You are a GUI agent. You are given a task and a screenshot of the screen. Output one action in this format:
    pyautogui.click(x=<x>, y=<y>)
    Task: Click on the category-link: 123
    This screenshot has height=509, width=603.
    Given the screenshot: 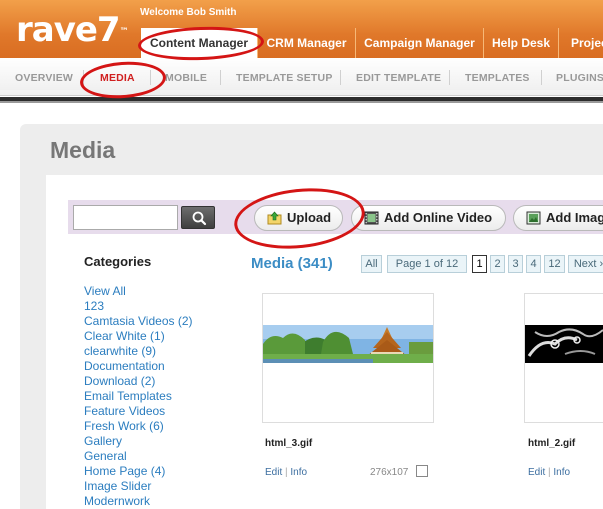 What is the action you would take?
    pyautogui.click(x=138, y=306)
    